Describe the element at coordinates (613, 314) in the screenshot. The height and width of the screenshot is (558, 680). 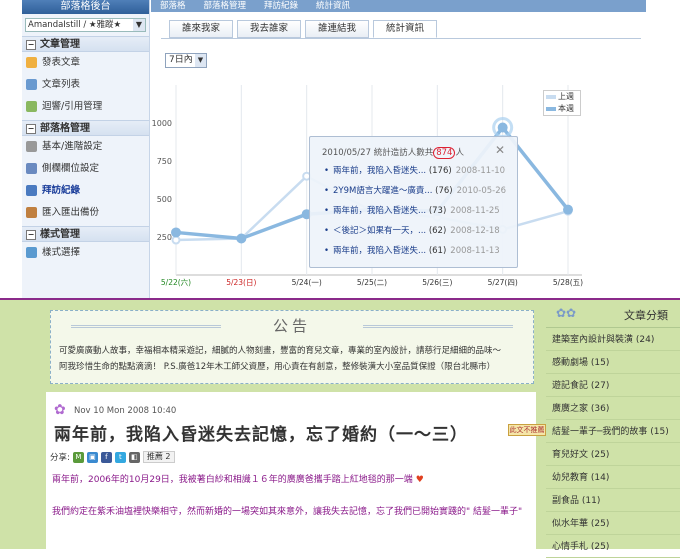
I see `category-header: ✿✿ 文章分類` at that location.